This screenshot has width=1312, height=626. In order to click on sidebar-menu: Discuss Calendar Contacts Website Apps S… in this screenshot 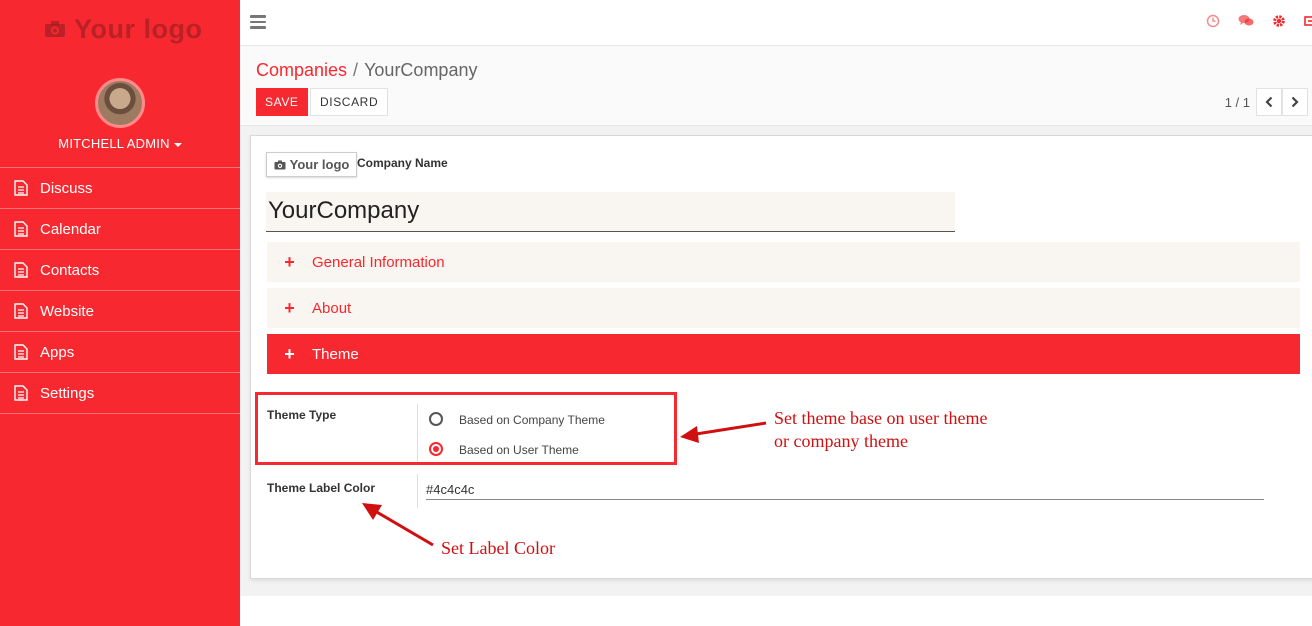, I will do `click(120, 290)`.